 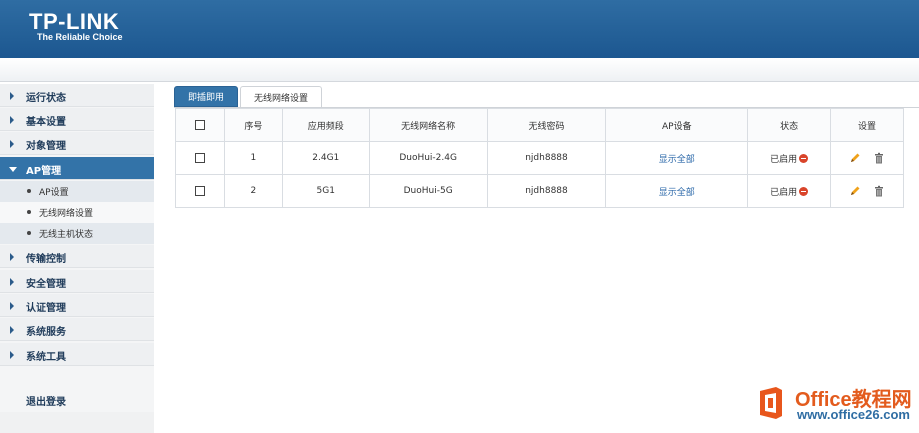 What do you see at coordinates (66, 214) in the screenshot?
I see `sidebar-subitem-label: 无线网络设置` at bounding box center [66, 214].